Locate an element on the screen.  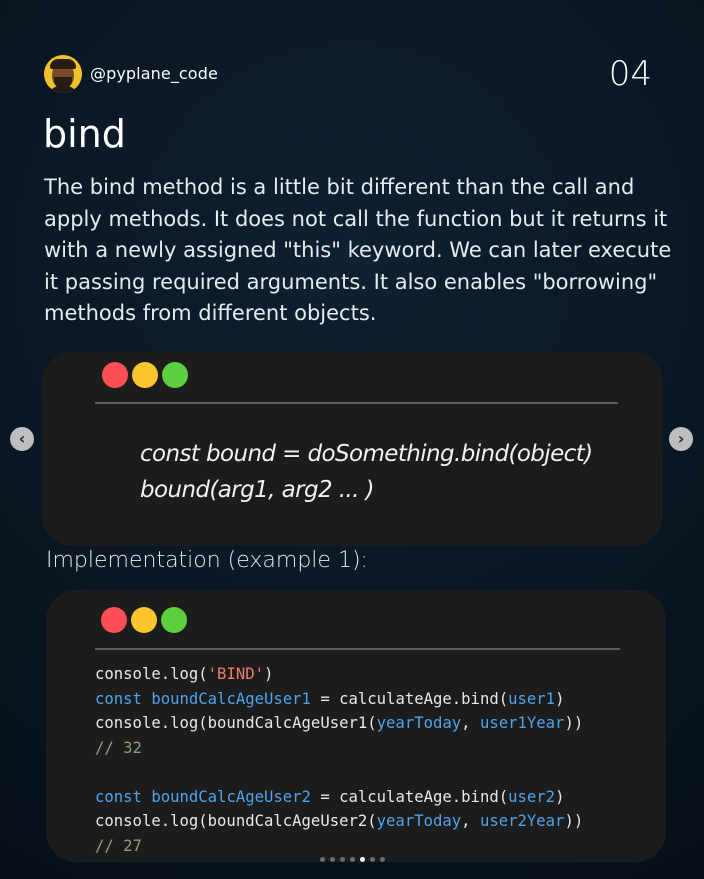
chevron-left-icon: ‹ is located at coordinates (22, 439).